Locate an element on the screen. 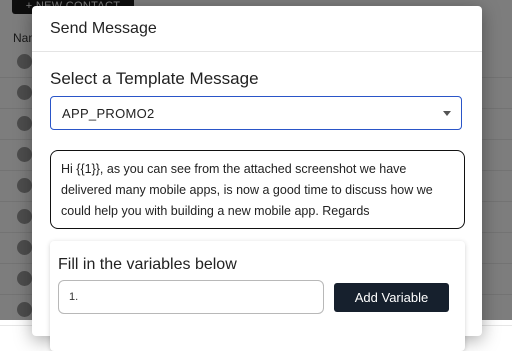  variable-input is located at coordinates (191, 297).